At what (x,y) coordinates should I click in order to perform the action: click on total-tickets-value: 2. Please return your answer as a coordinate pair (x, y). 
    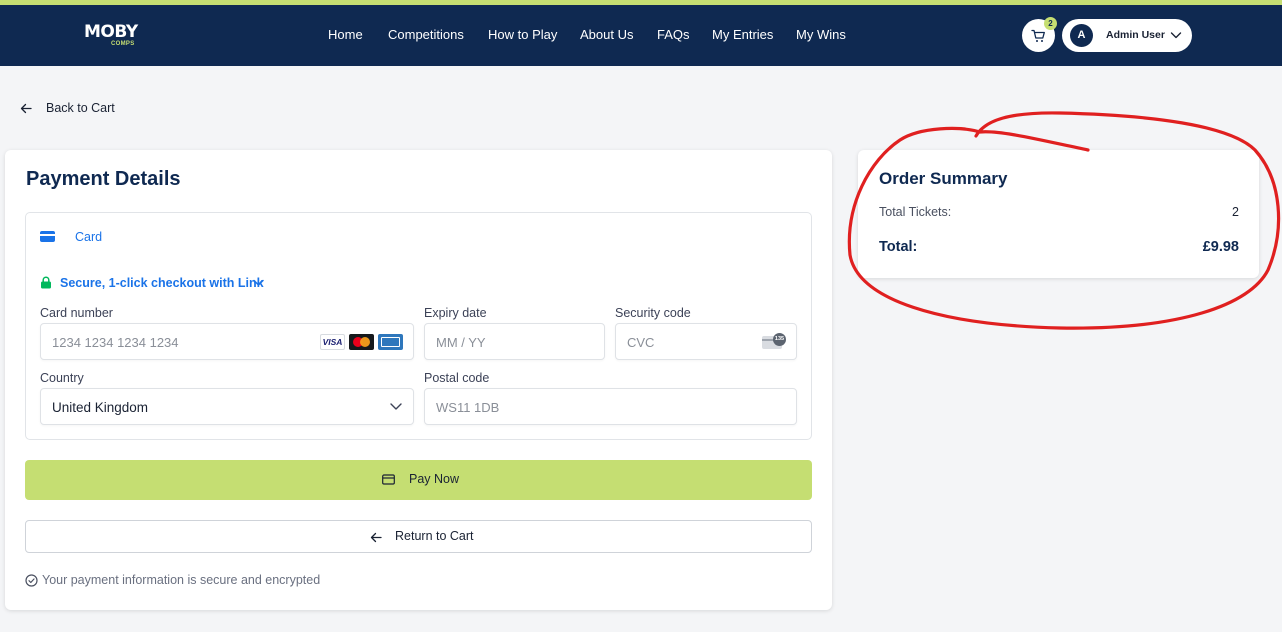
    Looking at the image, I should click on (1235, 212).